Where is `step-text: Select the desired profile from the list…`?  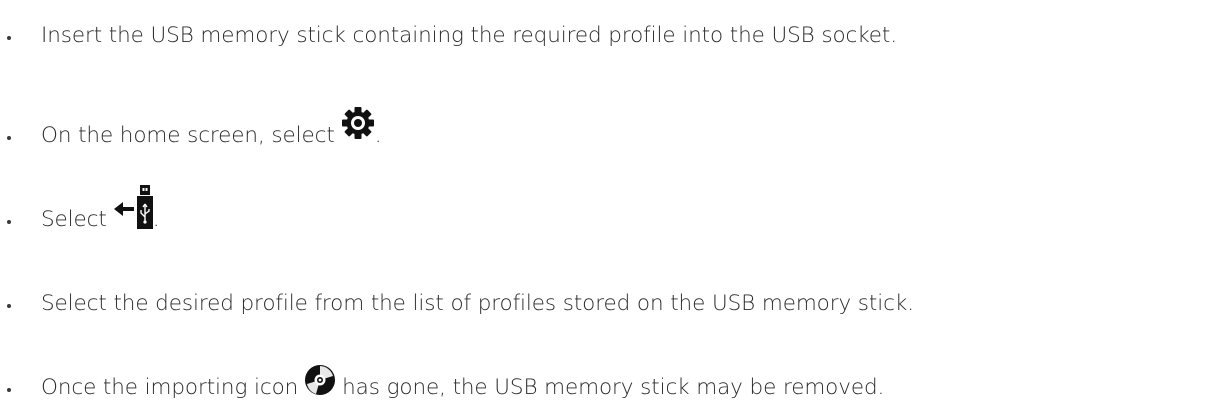 step-text: Select the desired profile from the list… is located at coordinates (477, 303).